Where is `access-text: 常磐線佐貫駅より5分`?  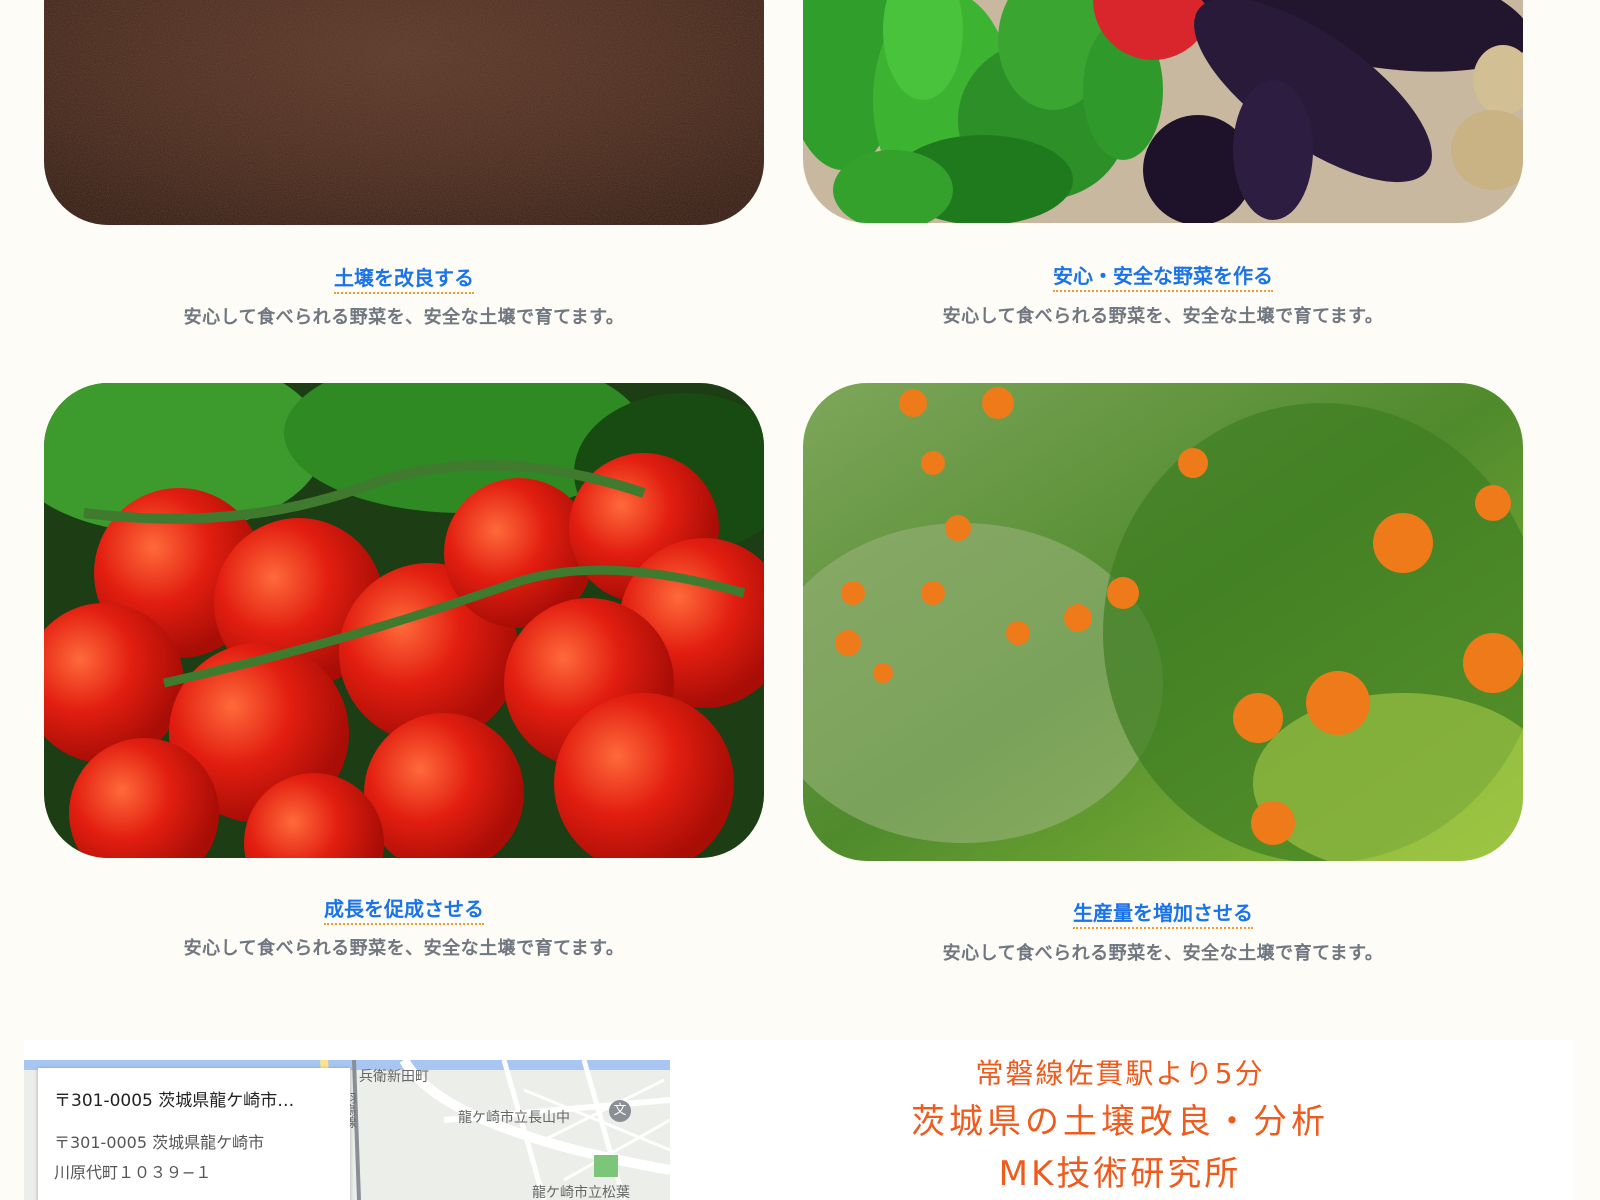
access-text: 常磐線佐貫駅より5分 is located at coordinates (1120, 1073).